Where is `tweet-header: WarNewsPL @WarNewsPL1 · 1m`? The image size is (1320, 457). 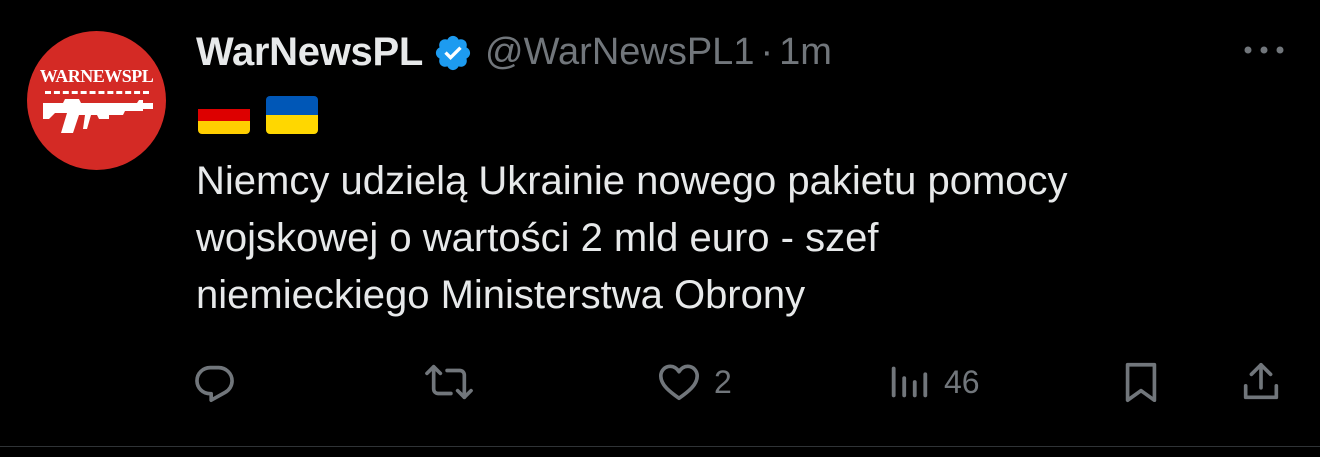
tweet-header: WarNewsPL @WarNewsPL1 · 1m is located at coordinates (514, 52).